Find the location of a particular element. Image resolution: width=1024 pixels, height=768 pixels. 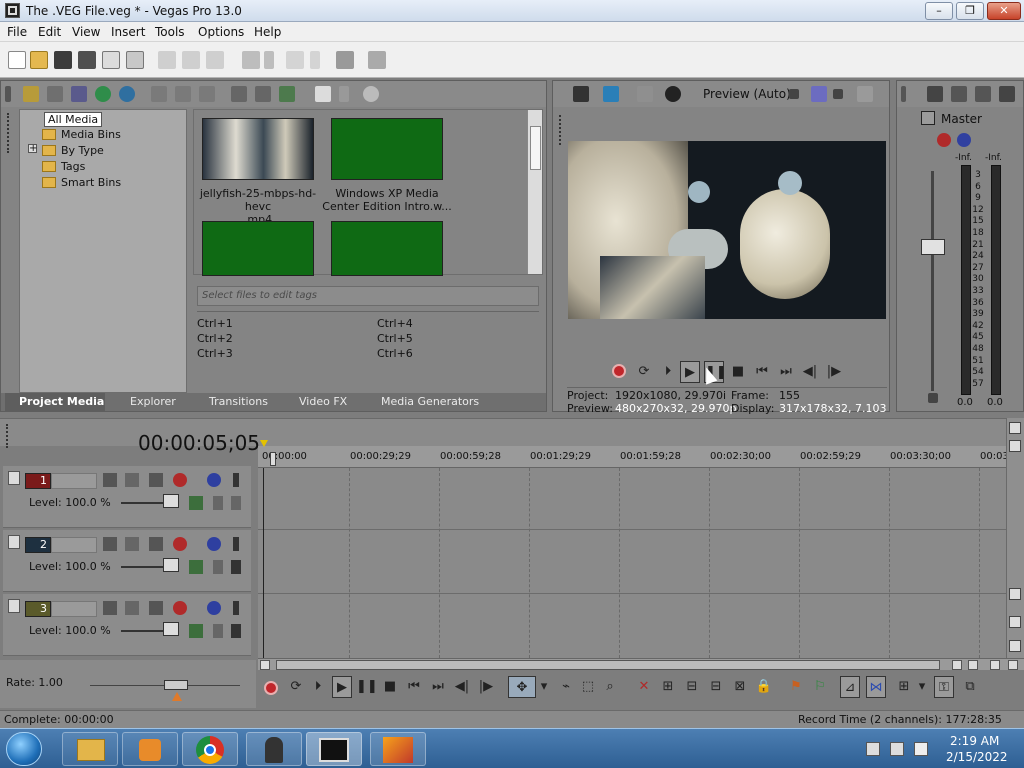

lock-envelopes-icon: ⚿ is located at coordinates (944, 687).